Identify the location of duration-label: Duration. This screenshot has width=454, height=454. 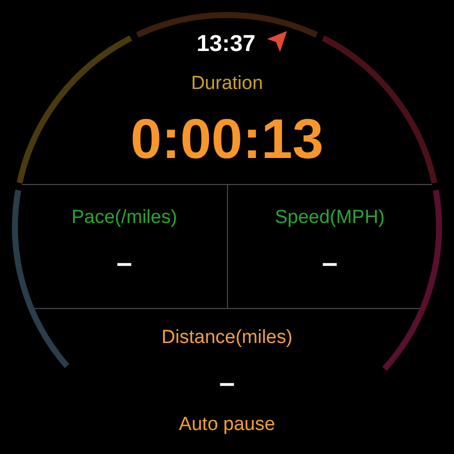
(227, 84).